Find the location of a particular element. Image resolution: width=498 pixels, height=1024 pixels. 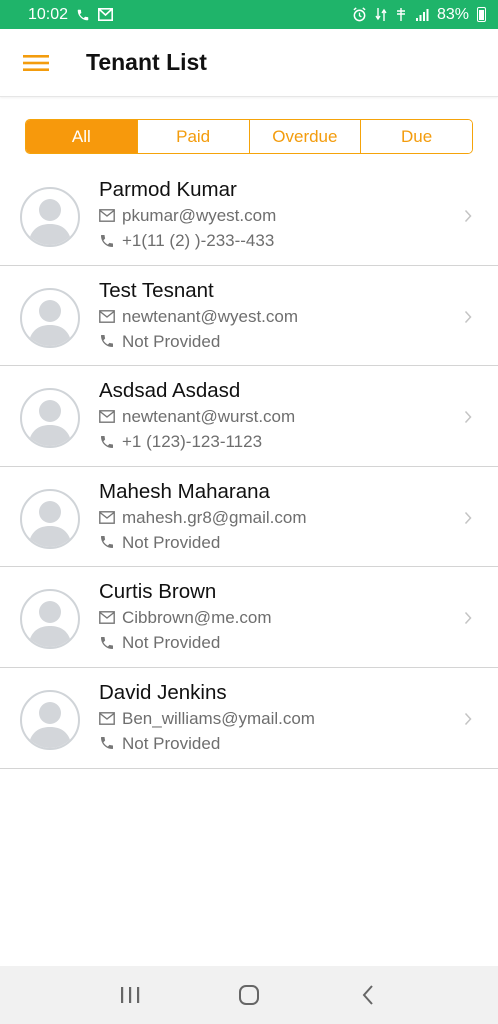

filter-tab-all: All is located at coordinates (81, 136).